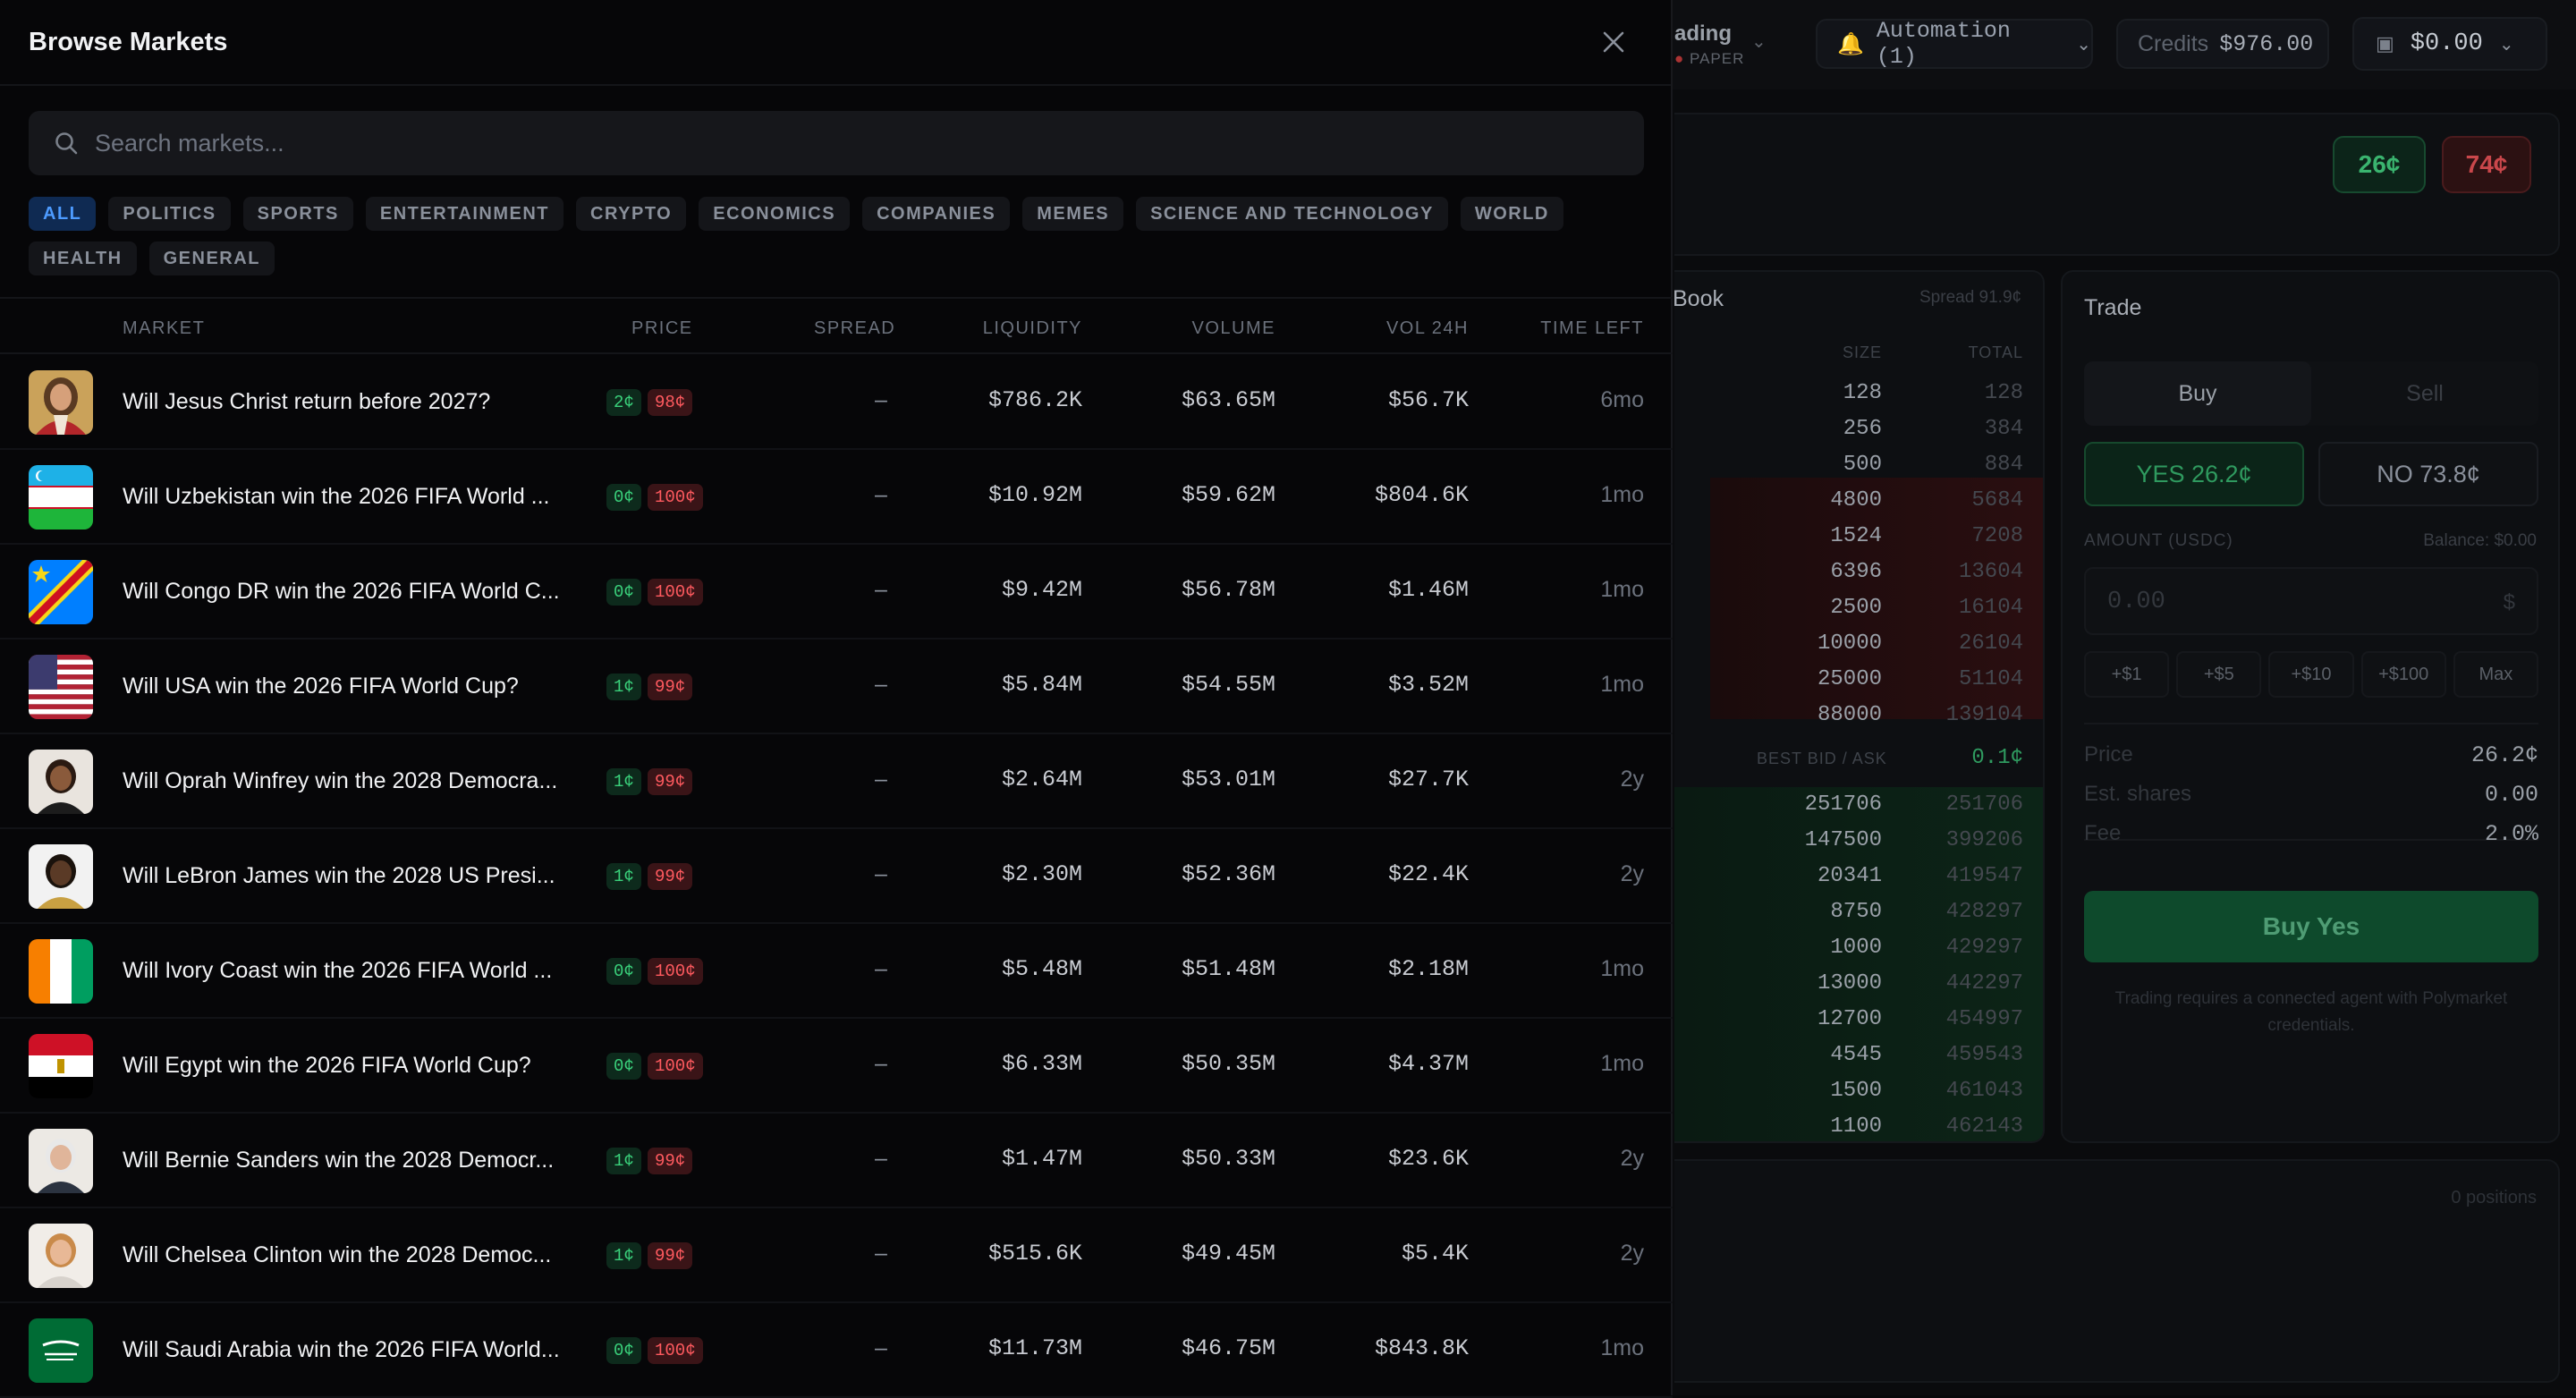 Image resolution: width=2576 pixels, height=1398 pixels. I want to click on category-crypto: CRYPTO, so click(631, 214).